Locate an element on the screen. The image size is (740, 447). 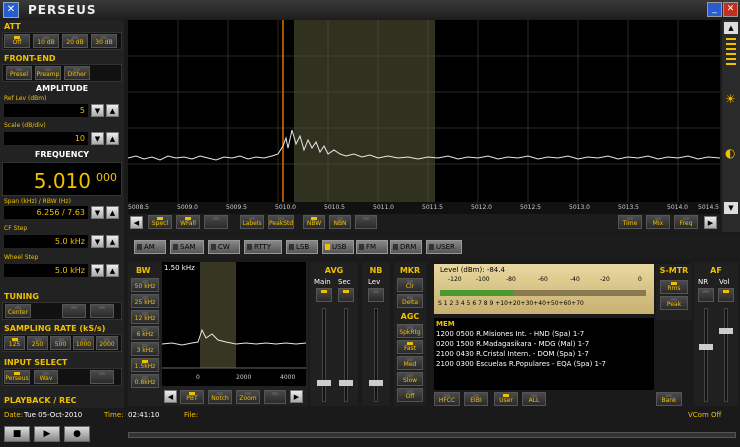
wheel-down-arrow-icon: ▼ is located at coordinates (97, 270).